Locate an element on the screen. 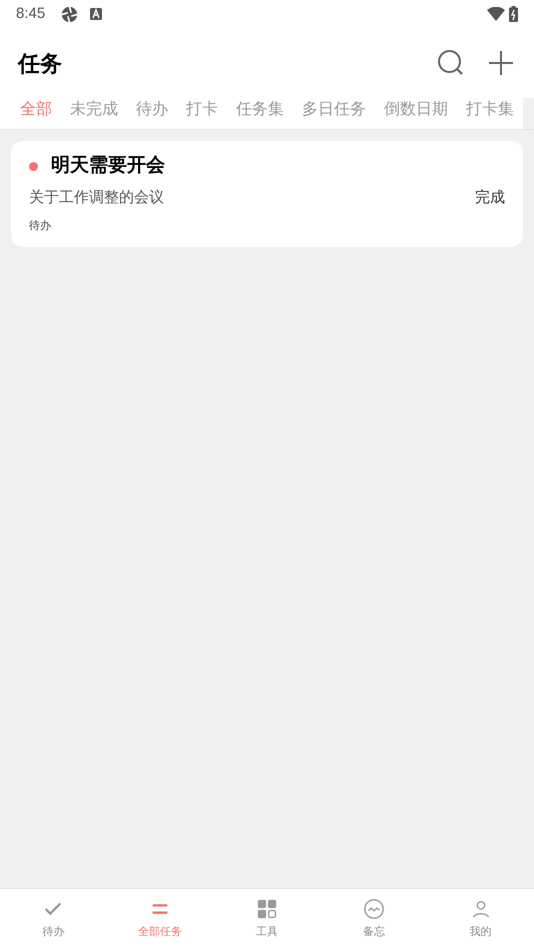 This screenshot has width=534, height=950. filter-tab: 任务集 is located at coordinates (260, 110).